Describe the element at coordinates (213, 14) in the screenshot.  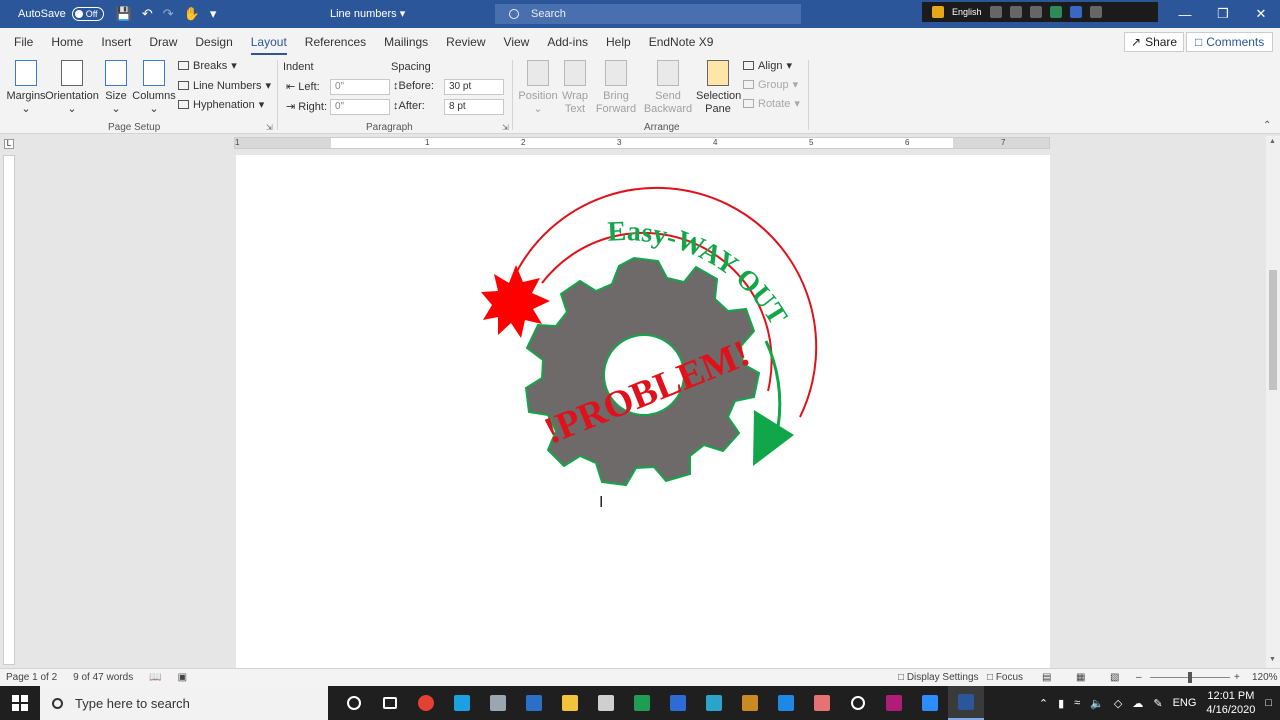
I see `customize-qat-icon: ▾` at that location.